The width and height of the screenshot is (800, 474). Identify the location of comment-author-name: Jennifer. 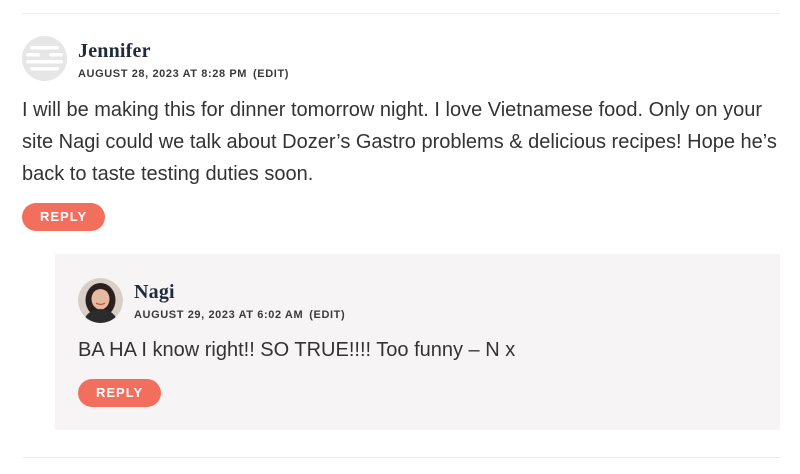
(114, 51).